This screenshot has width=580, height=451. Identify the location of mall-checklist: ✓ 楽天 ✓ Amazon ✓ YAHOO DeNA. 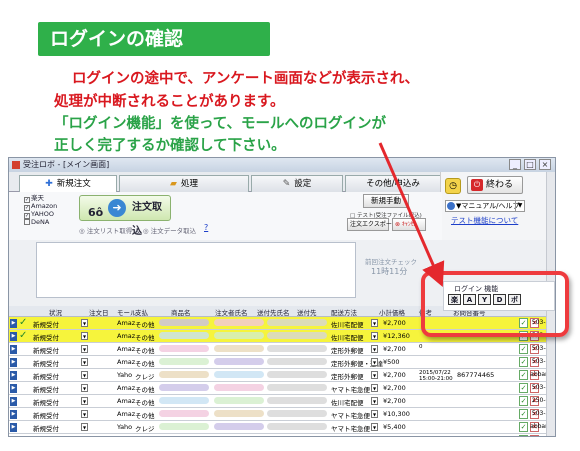
(46, 210).